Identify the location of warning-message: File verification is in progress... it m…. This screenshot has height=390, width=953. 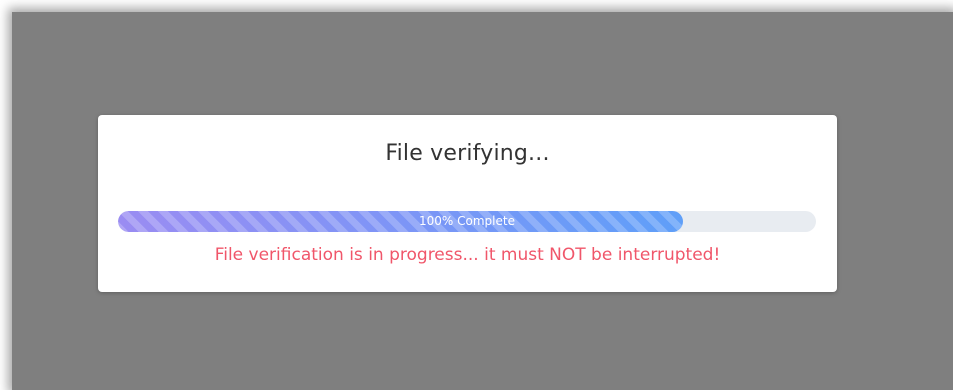
(467, 255).